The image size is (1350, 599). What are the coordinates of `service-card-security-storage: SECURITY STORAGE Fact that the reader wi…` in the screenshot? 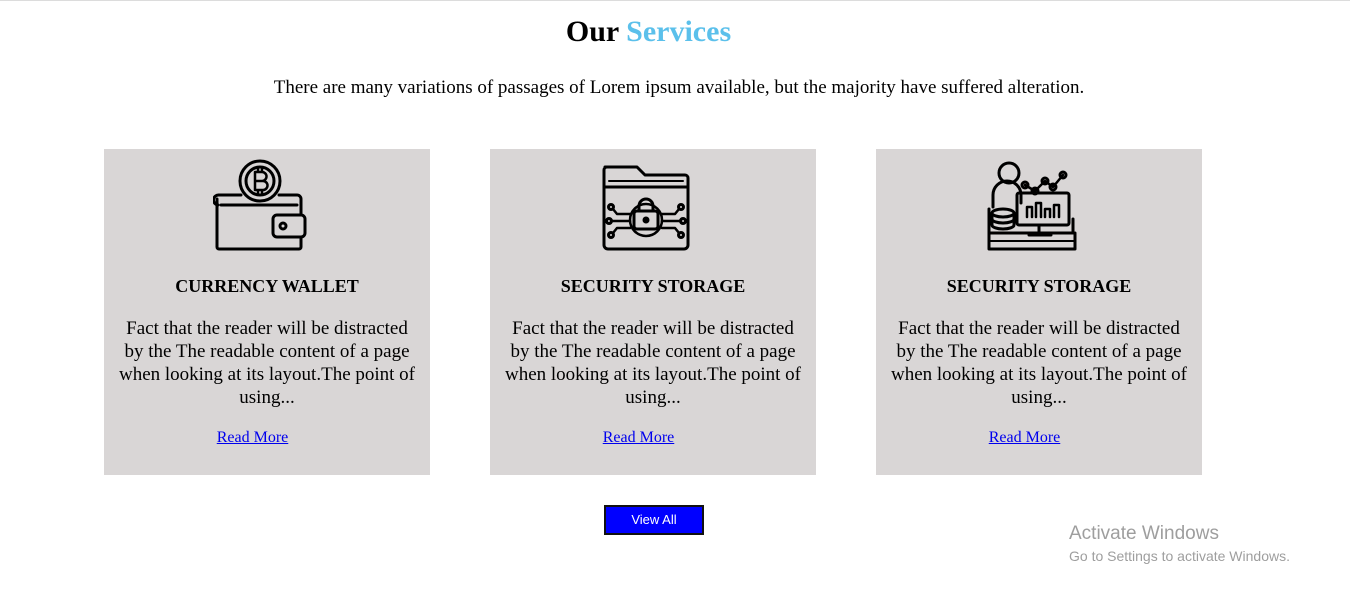 It's located at (653, 312).